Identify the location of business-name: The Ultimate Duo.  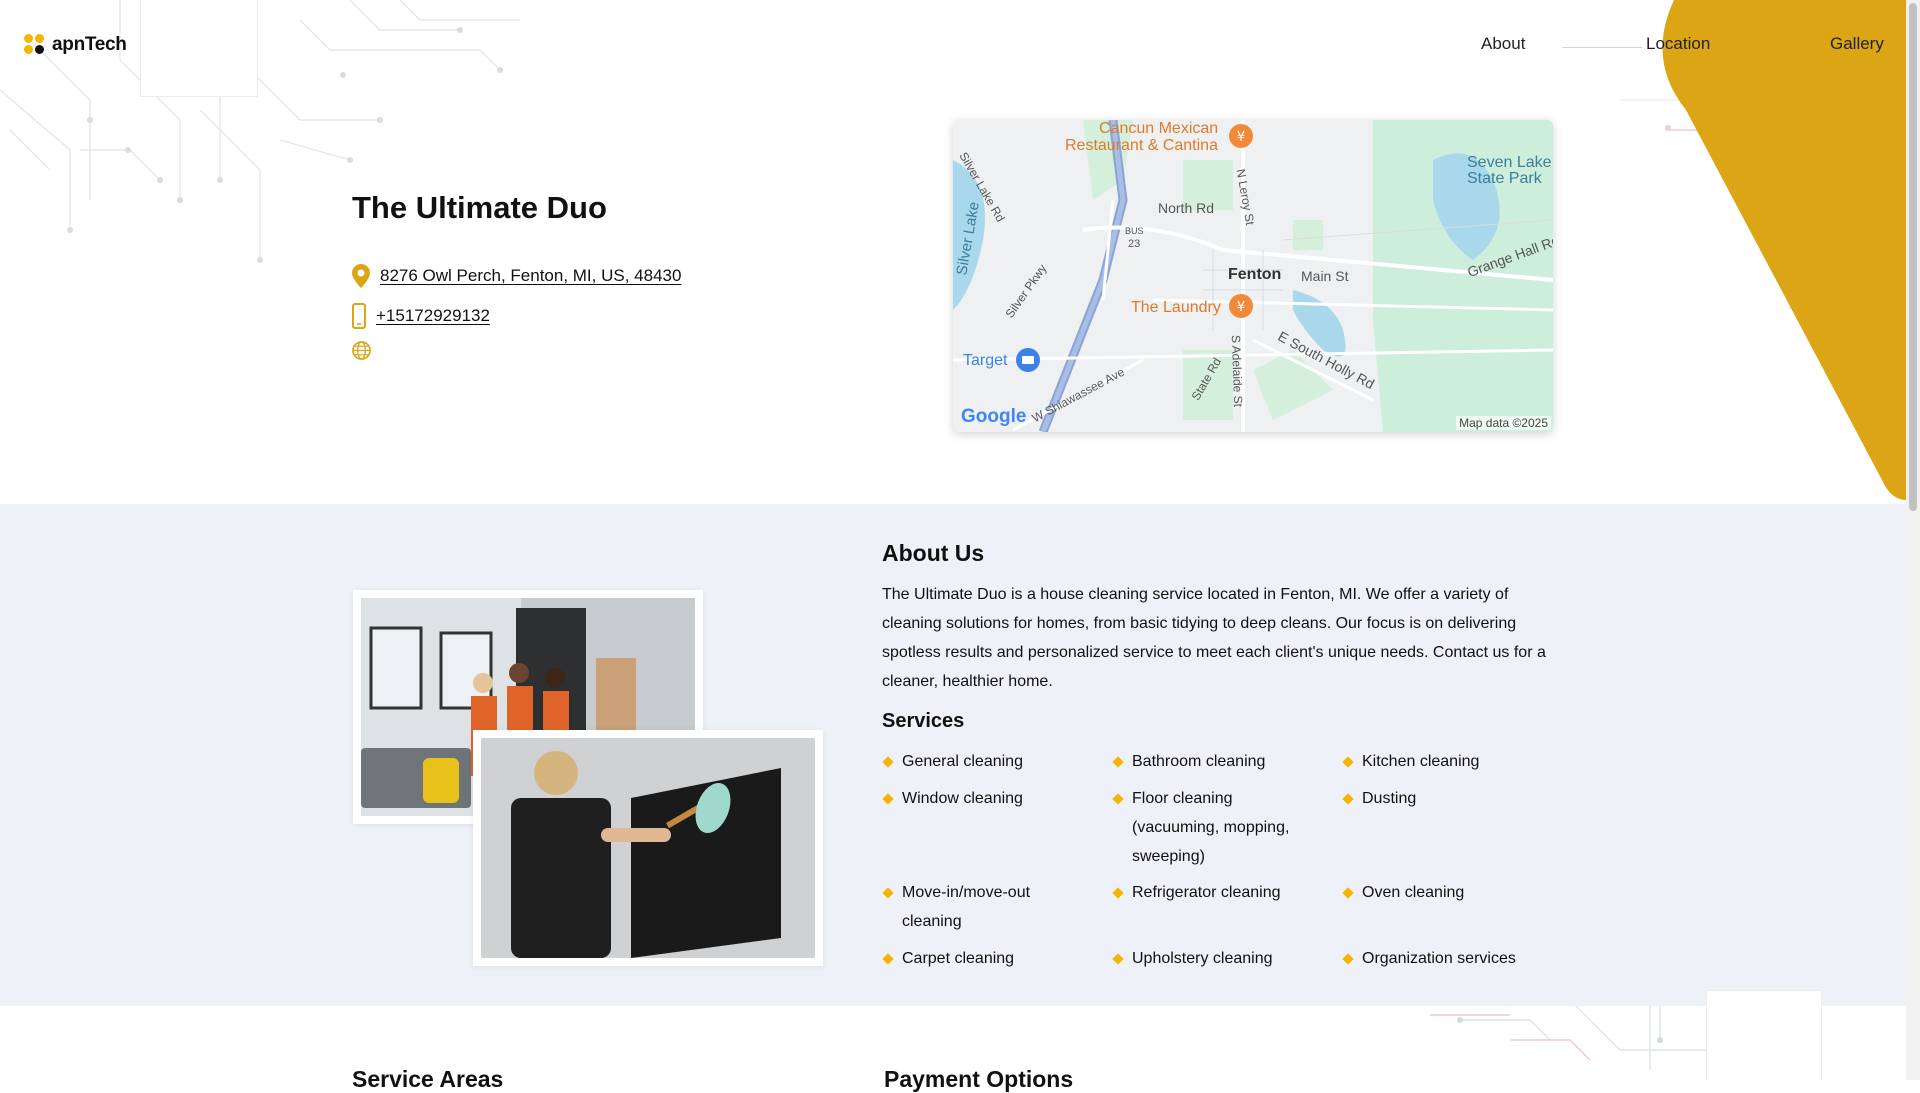
(479, 207).